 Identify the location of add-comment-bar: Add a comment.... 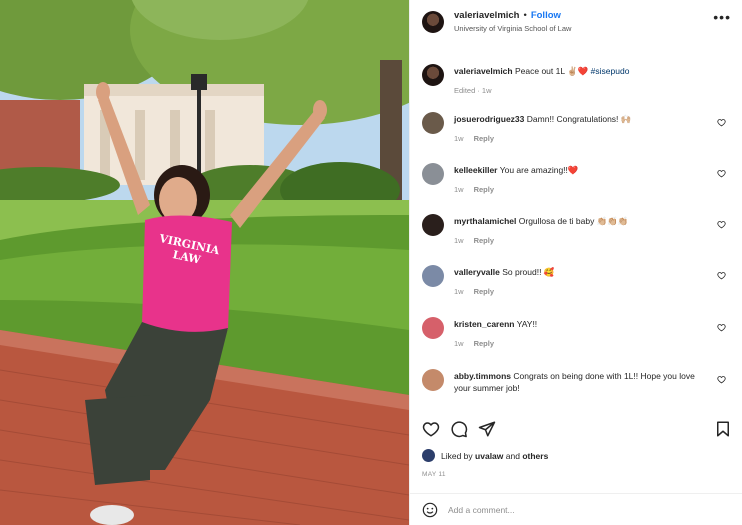
(576, 509).